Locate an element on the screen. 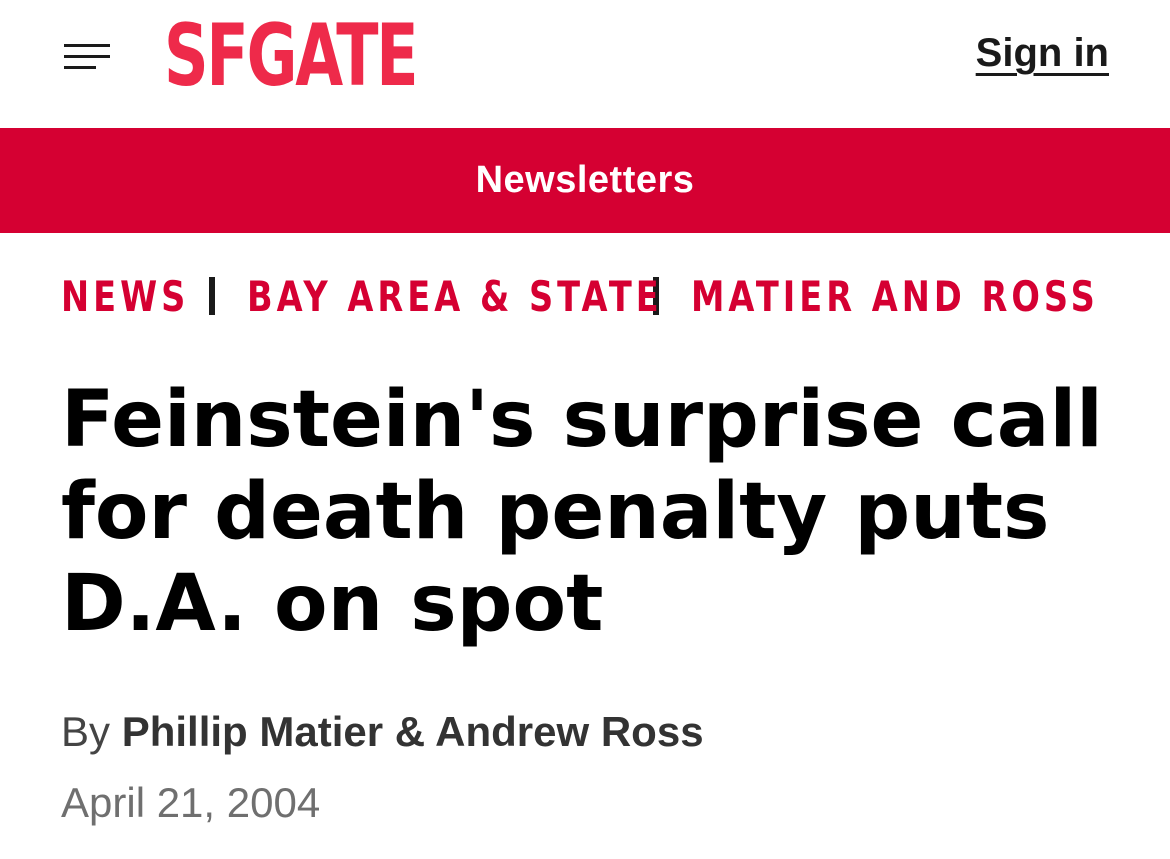  byline-prefix: By is located at coordinates (86, 731).